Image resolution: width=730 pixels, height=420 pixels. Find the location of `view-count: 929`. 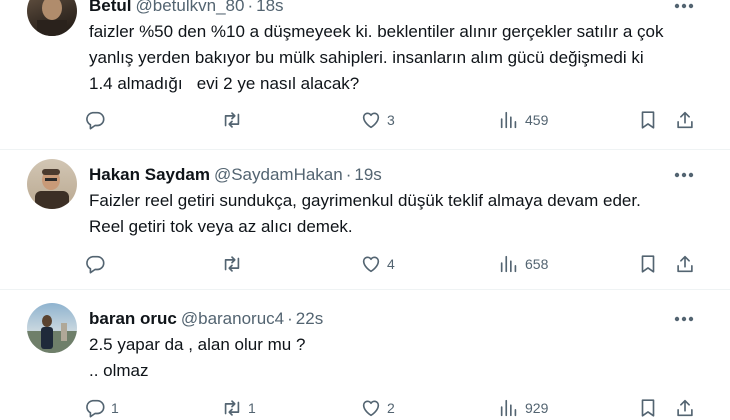

view-count: 929 is located at coordinates (537, 408).